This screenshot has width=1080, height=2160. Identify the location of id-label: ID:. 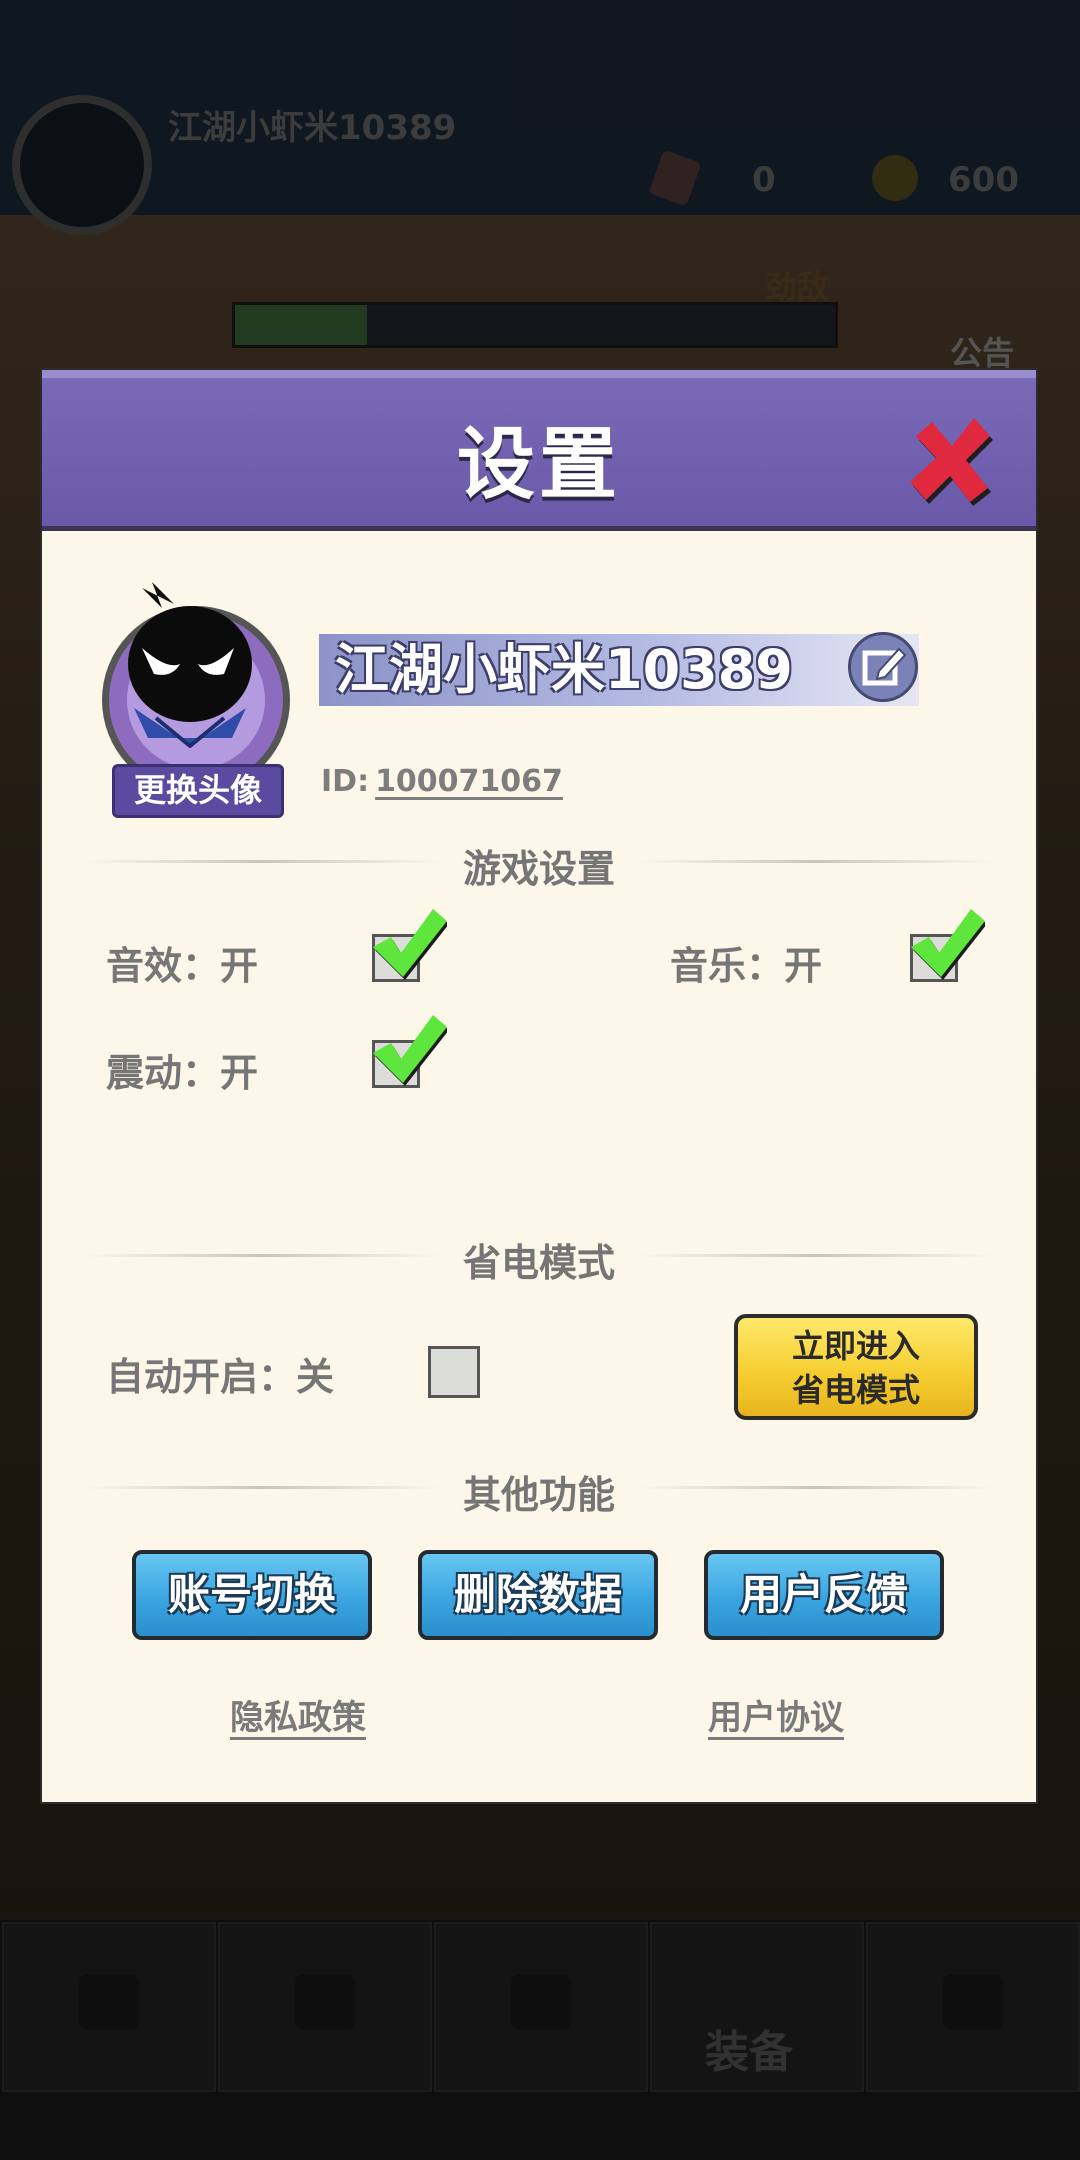
(345, 781).